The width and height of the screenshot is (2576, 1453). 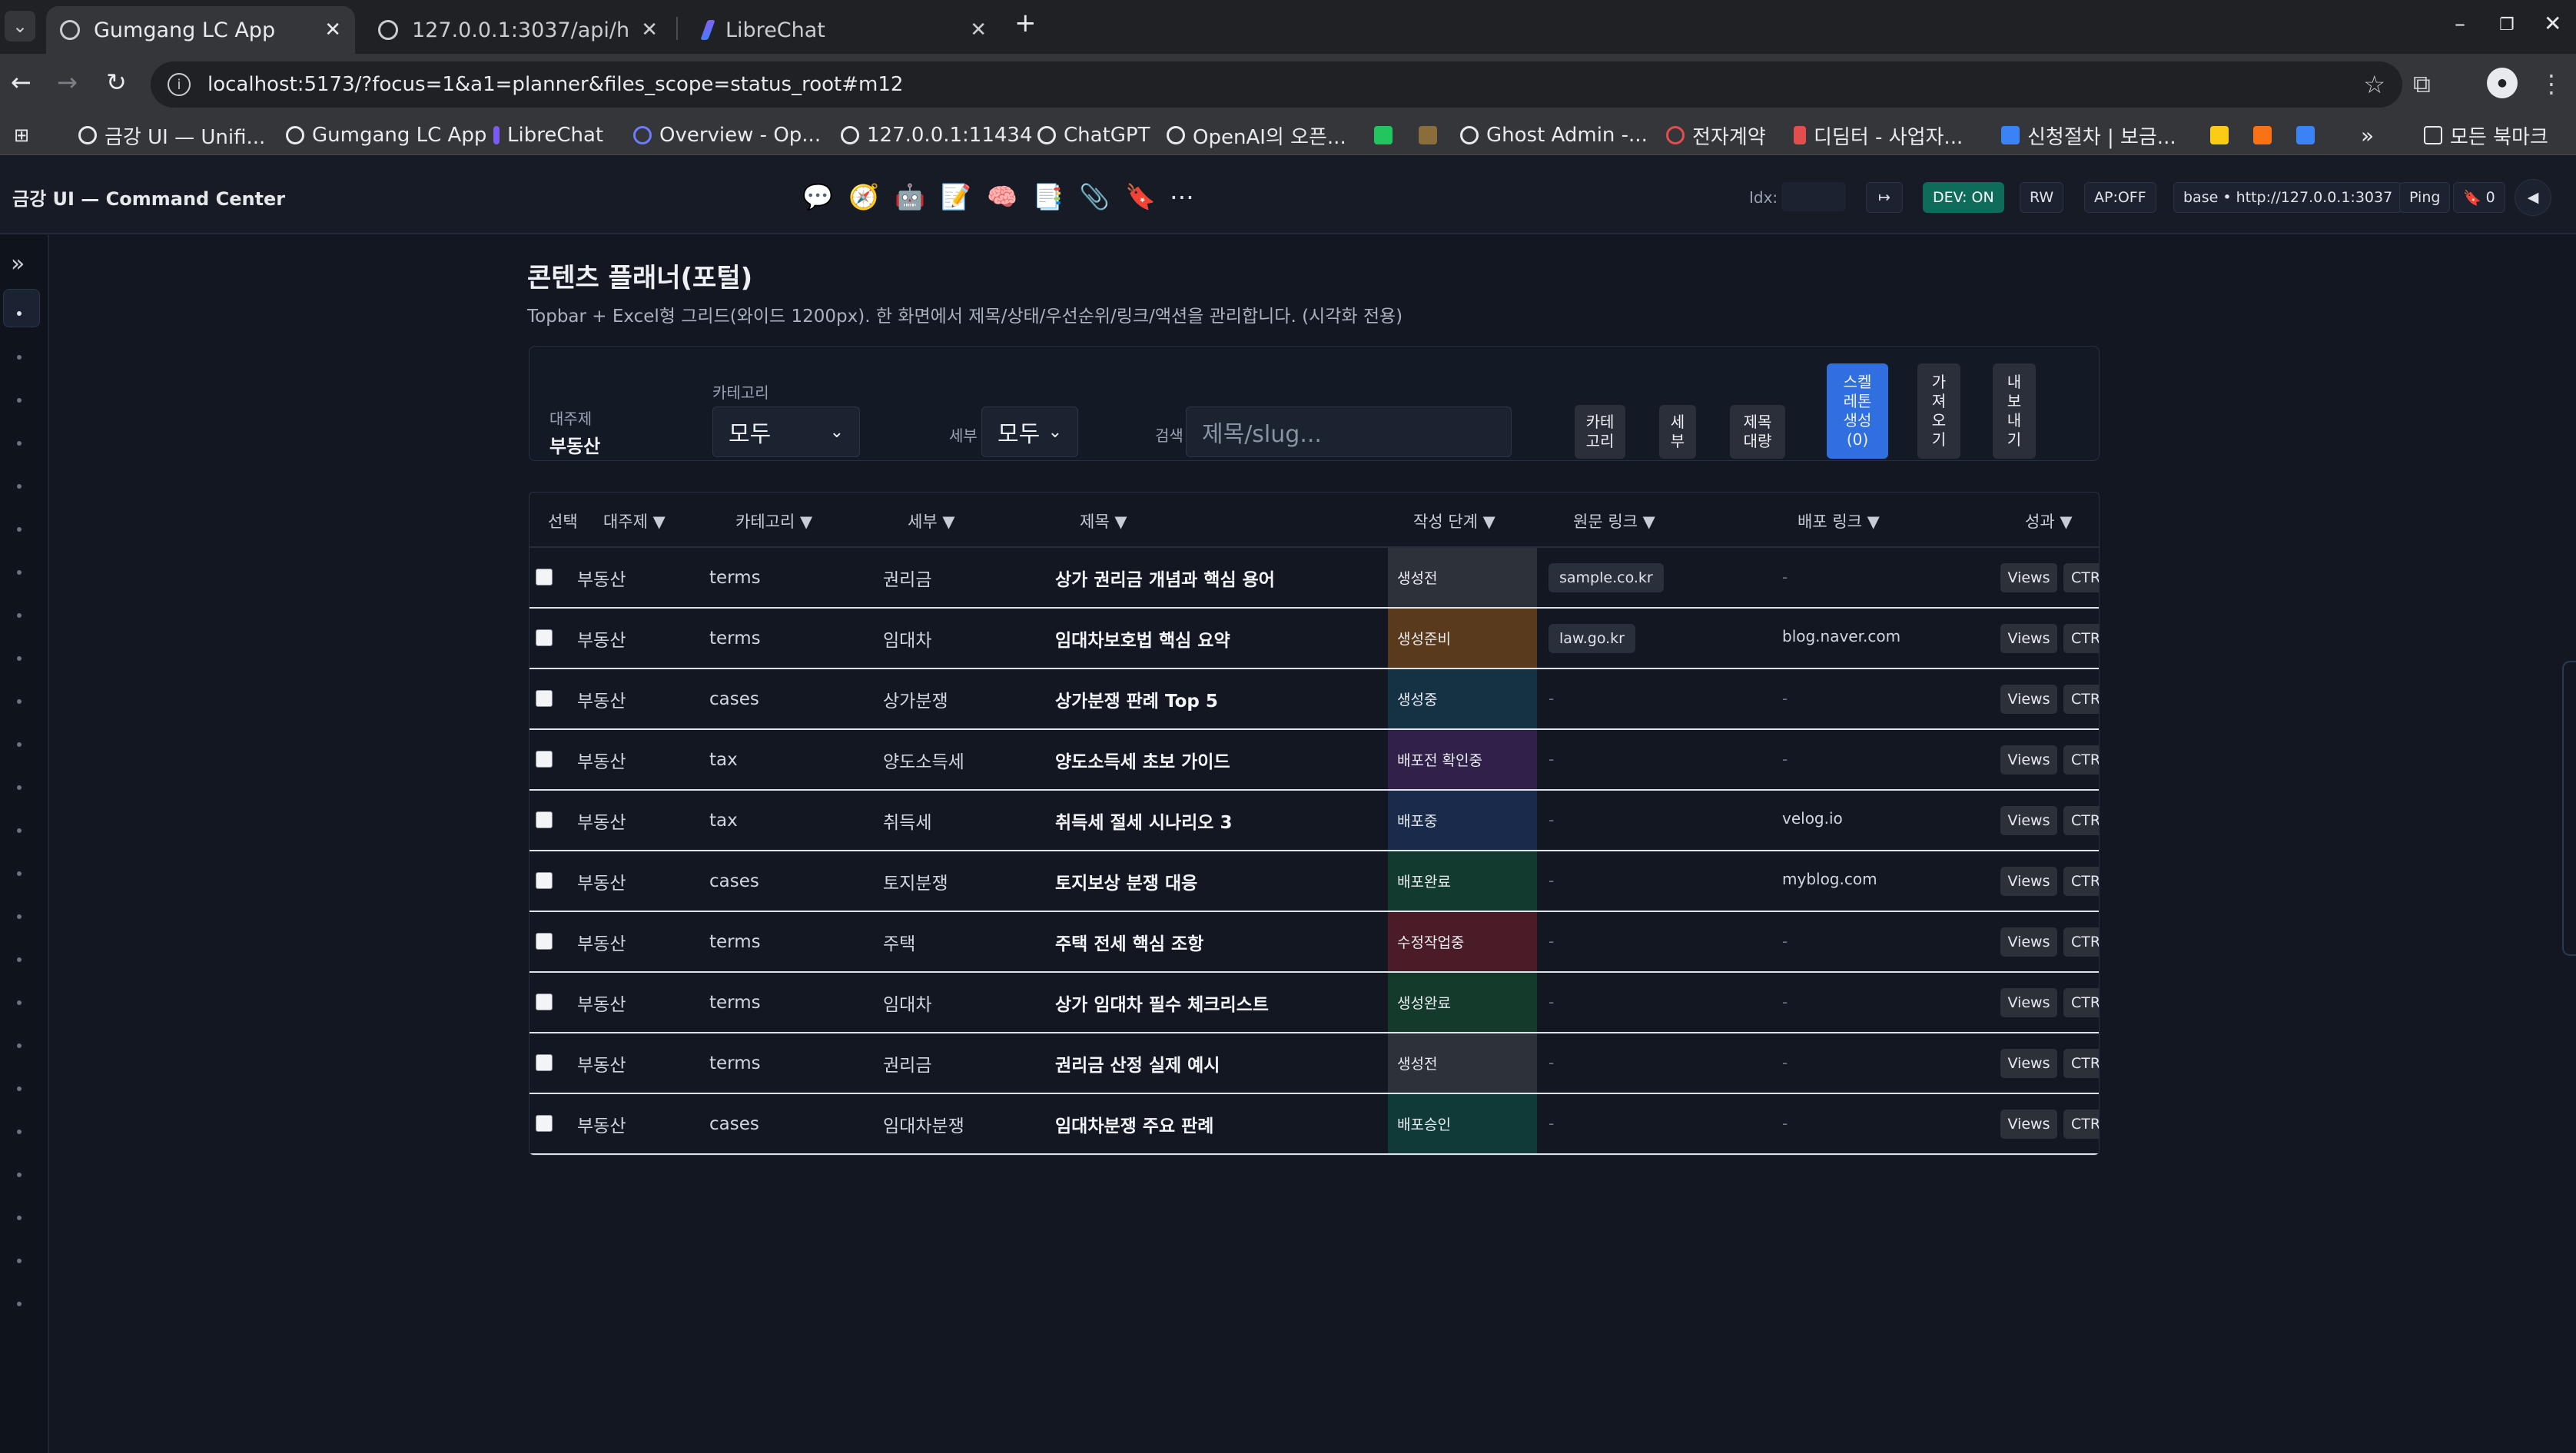 I want to click on all-bookmarks-folder: 모든 북마크, so click(x=2486, y=135).